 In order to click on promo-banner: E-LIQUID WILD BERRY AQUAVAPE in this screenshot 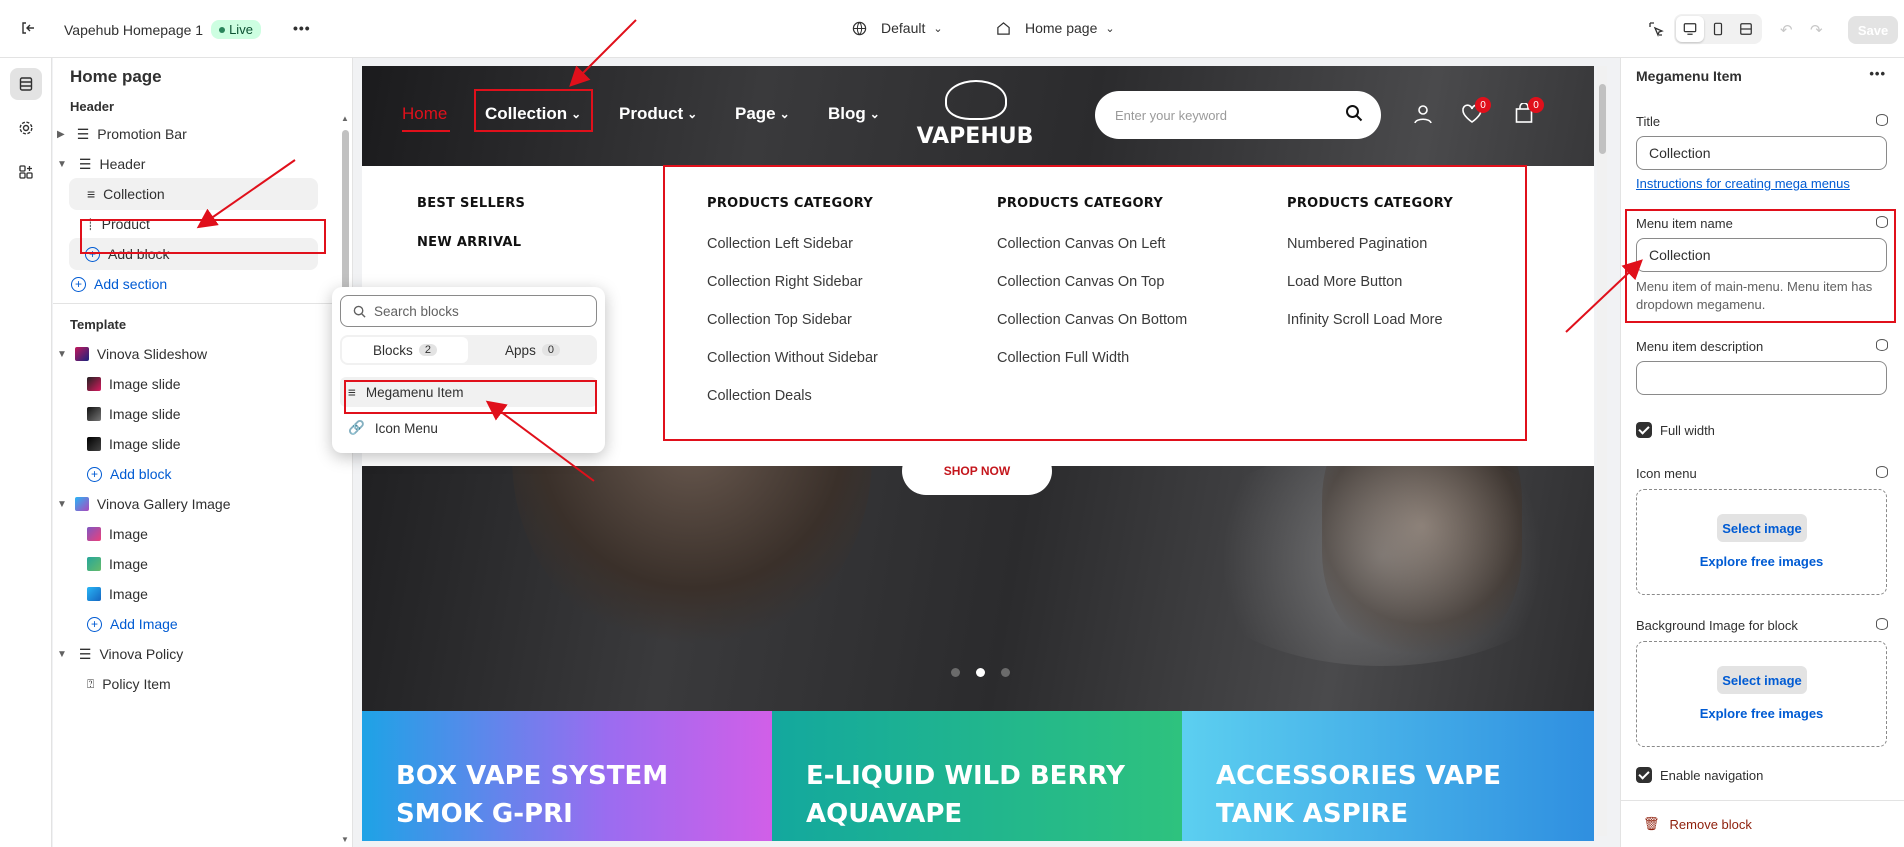, I will do `click(977, 776)`.